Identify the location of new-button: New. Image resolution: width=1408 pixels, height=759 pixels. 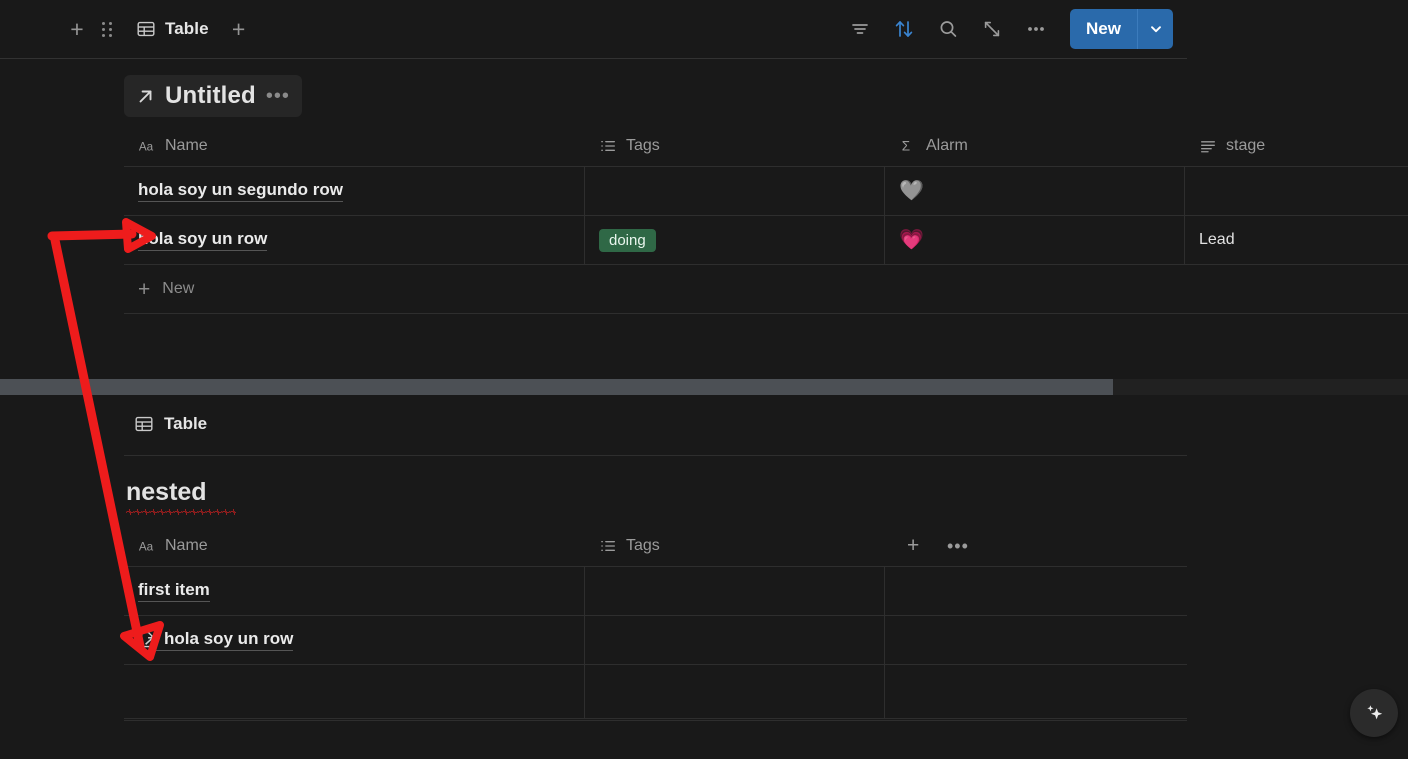
(1103, 29).